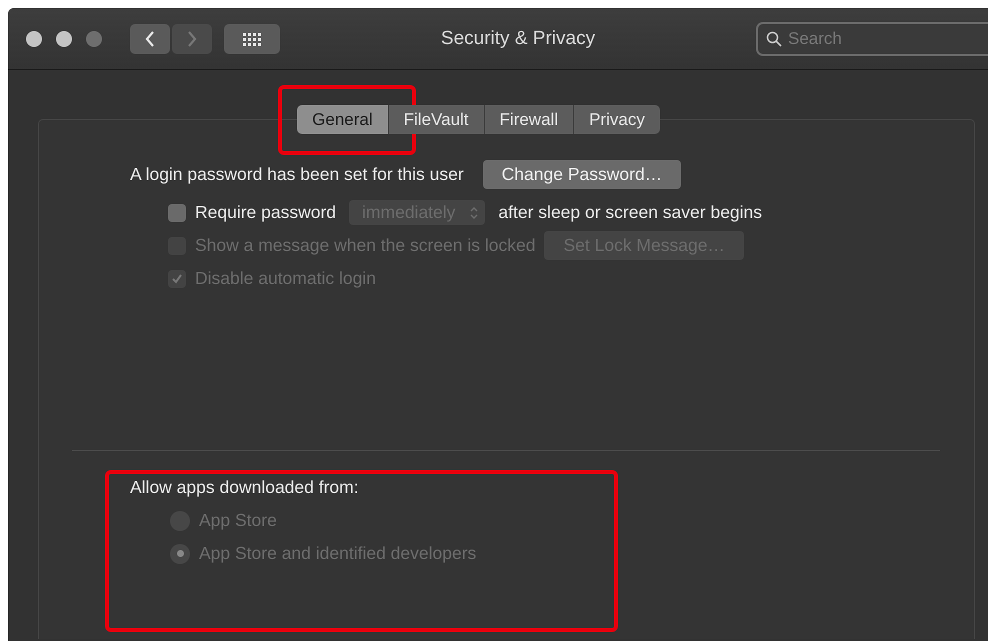 This screenshot has height=641, width=988. What do you see at coordinates (617, 119) in the screenshot?
I see `tab: Privacy` at bounding box center [617, 119].